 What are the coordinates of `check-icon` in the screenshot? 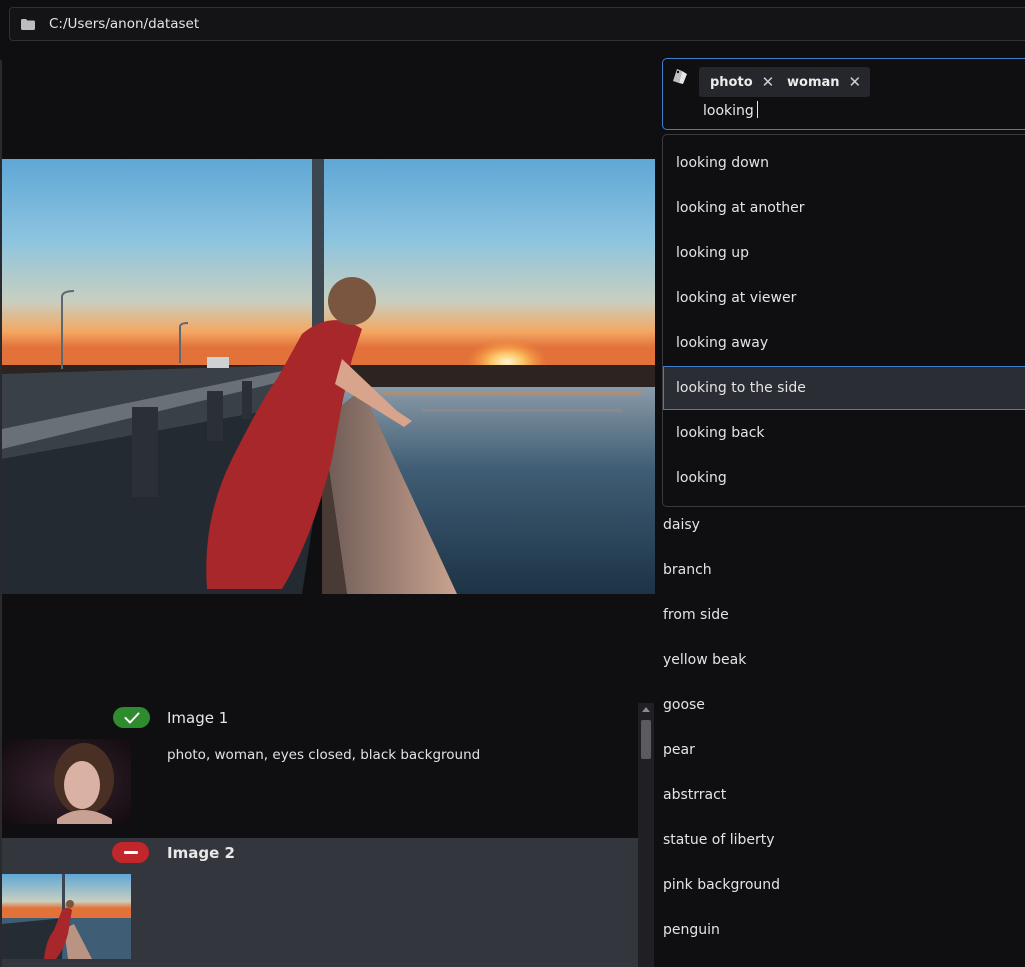 It's located at (131, 717).